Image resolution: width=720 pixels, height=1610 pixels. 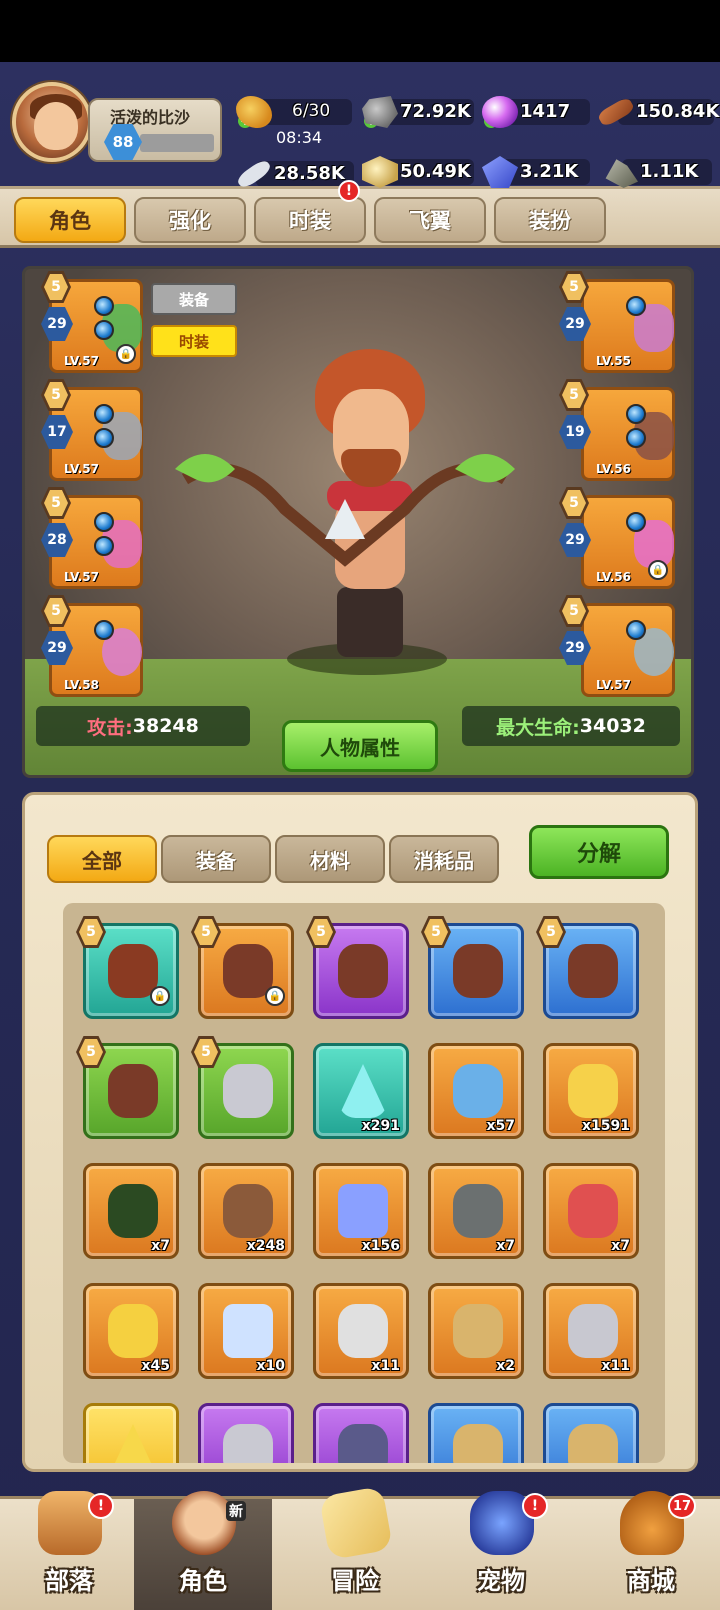 I want to click on stamina-resource: + 6/30, so click(x=296, y=112).